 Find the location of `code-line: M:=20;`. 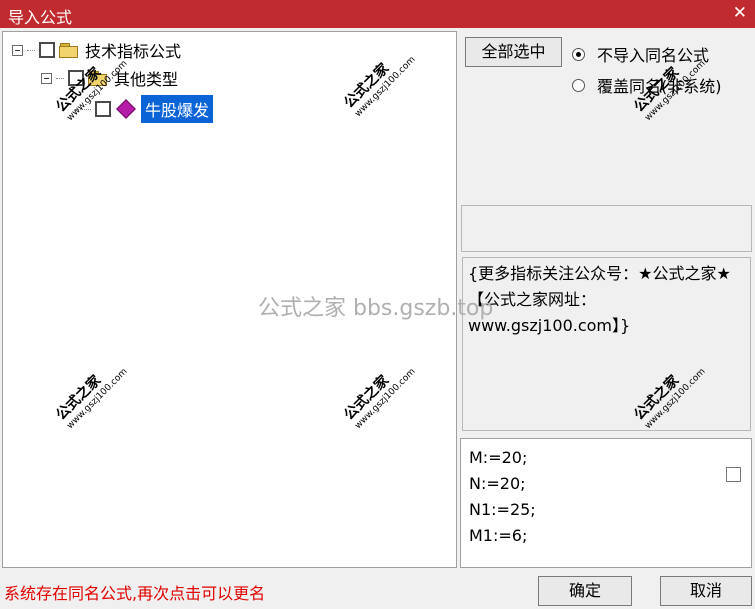

code-line: M:=20; is located at coordinates (498, 457).